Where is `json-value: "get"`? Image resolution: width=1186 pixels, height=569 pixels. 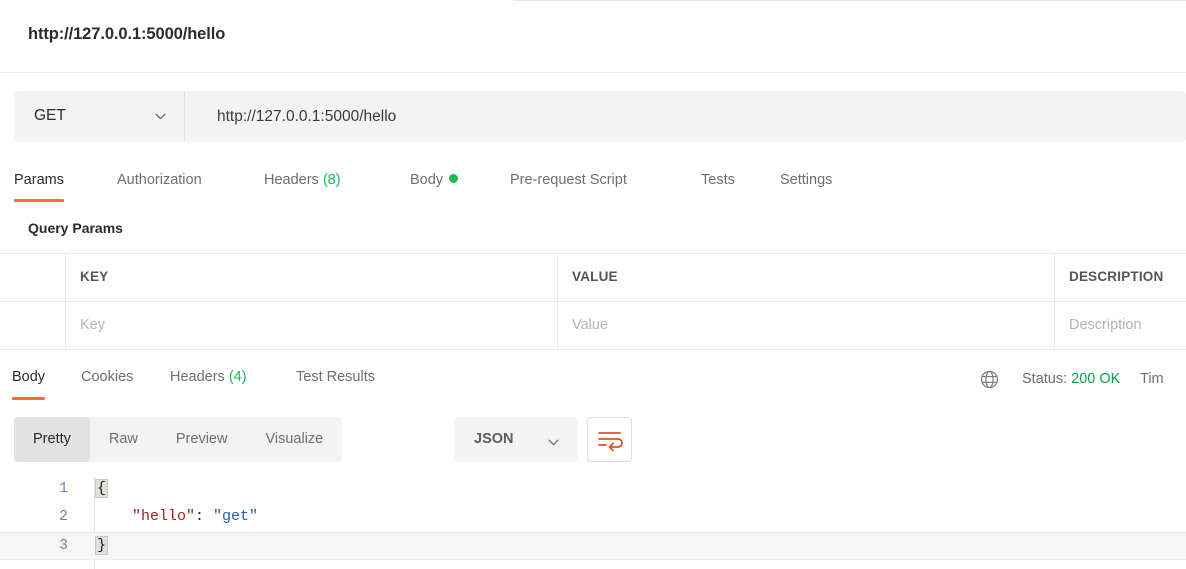 json-value: "get" is located at coordinates (236, 516).